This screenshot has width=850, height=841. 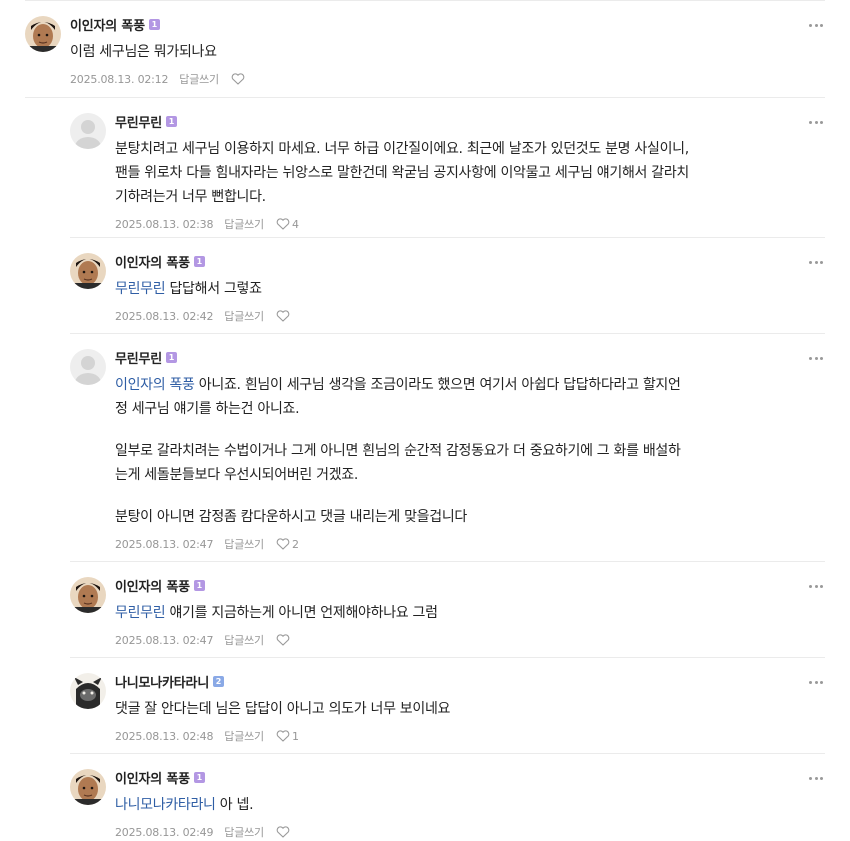 What do you see at coordinates (283, 709) in the screenshot?
I see `comment-line: 댓글 잘 안다는데 님은 답답이 아니고 의도가 너무 보이네요` at bounding box center [283, 709].